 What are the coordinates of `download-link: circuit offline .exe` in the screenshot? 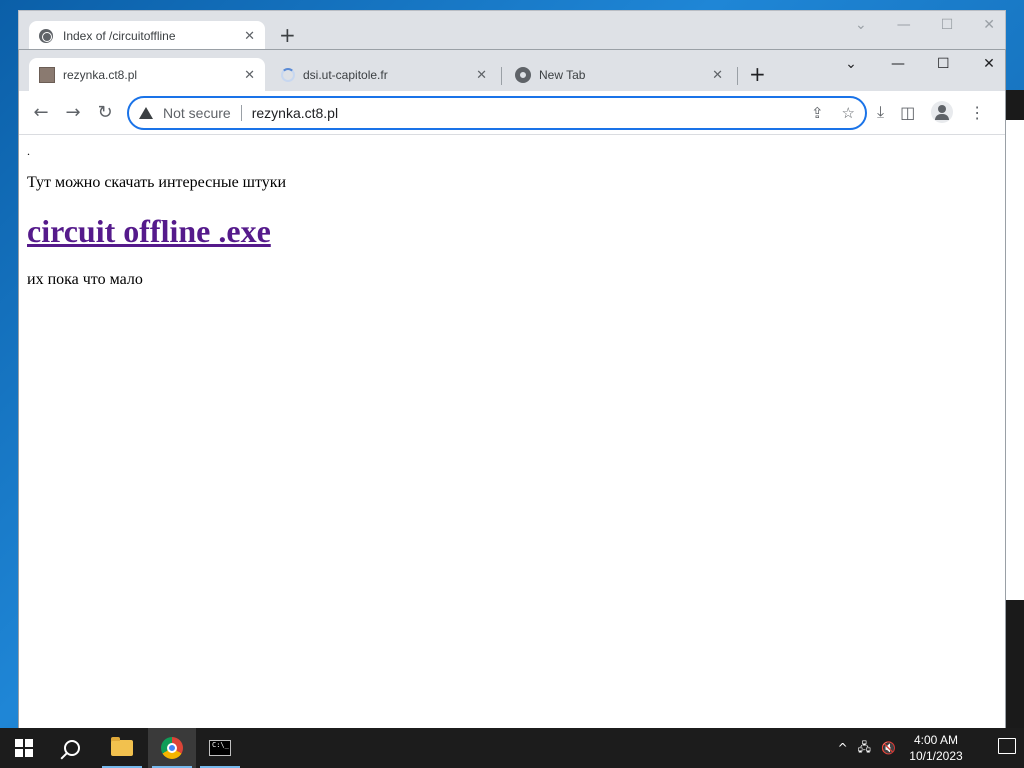 It's located at (149, 231).